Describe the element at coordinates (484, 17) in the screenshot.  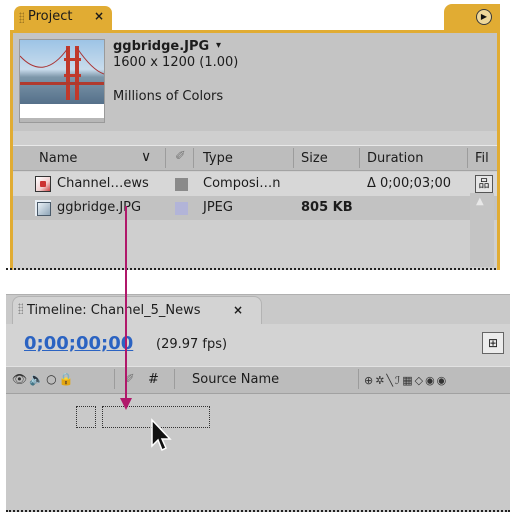
I see `panel-menu-icon: ▶` at that location.